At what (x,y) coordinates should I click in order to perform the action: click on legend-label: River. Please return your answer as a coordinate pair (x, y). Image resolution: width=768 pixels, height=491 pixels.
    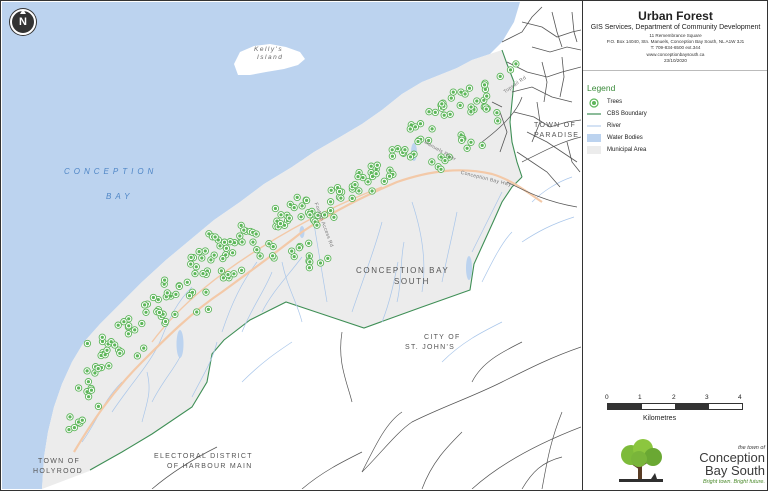
    Looking at the image, I should click on (614, 126).